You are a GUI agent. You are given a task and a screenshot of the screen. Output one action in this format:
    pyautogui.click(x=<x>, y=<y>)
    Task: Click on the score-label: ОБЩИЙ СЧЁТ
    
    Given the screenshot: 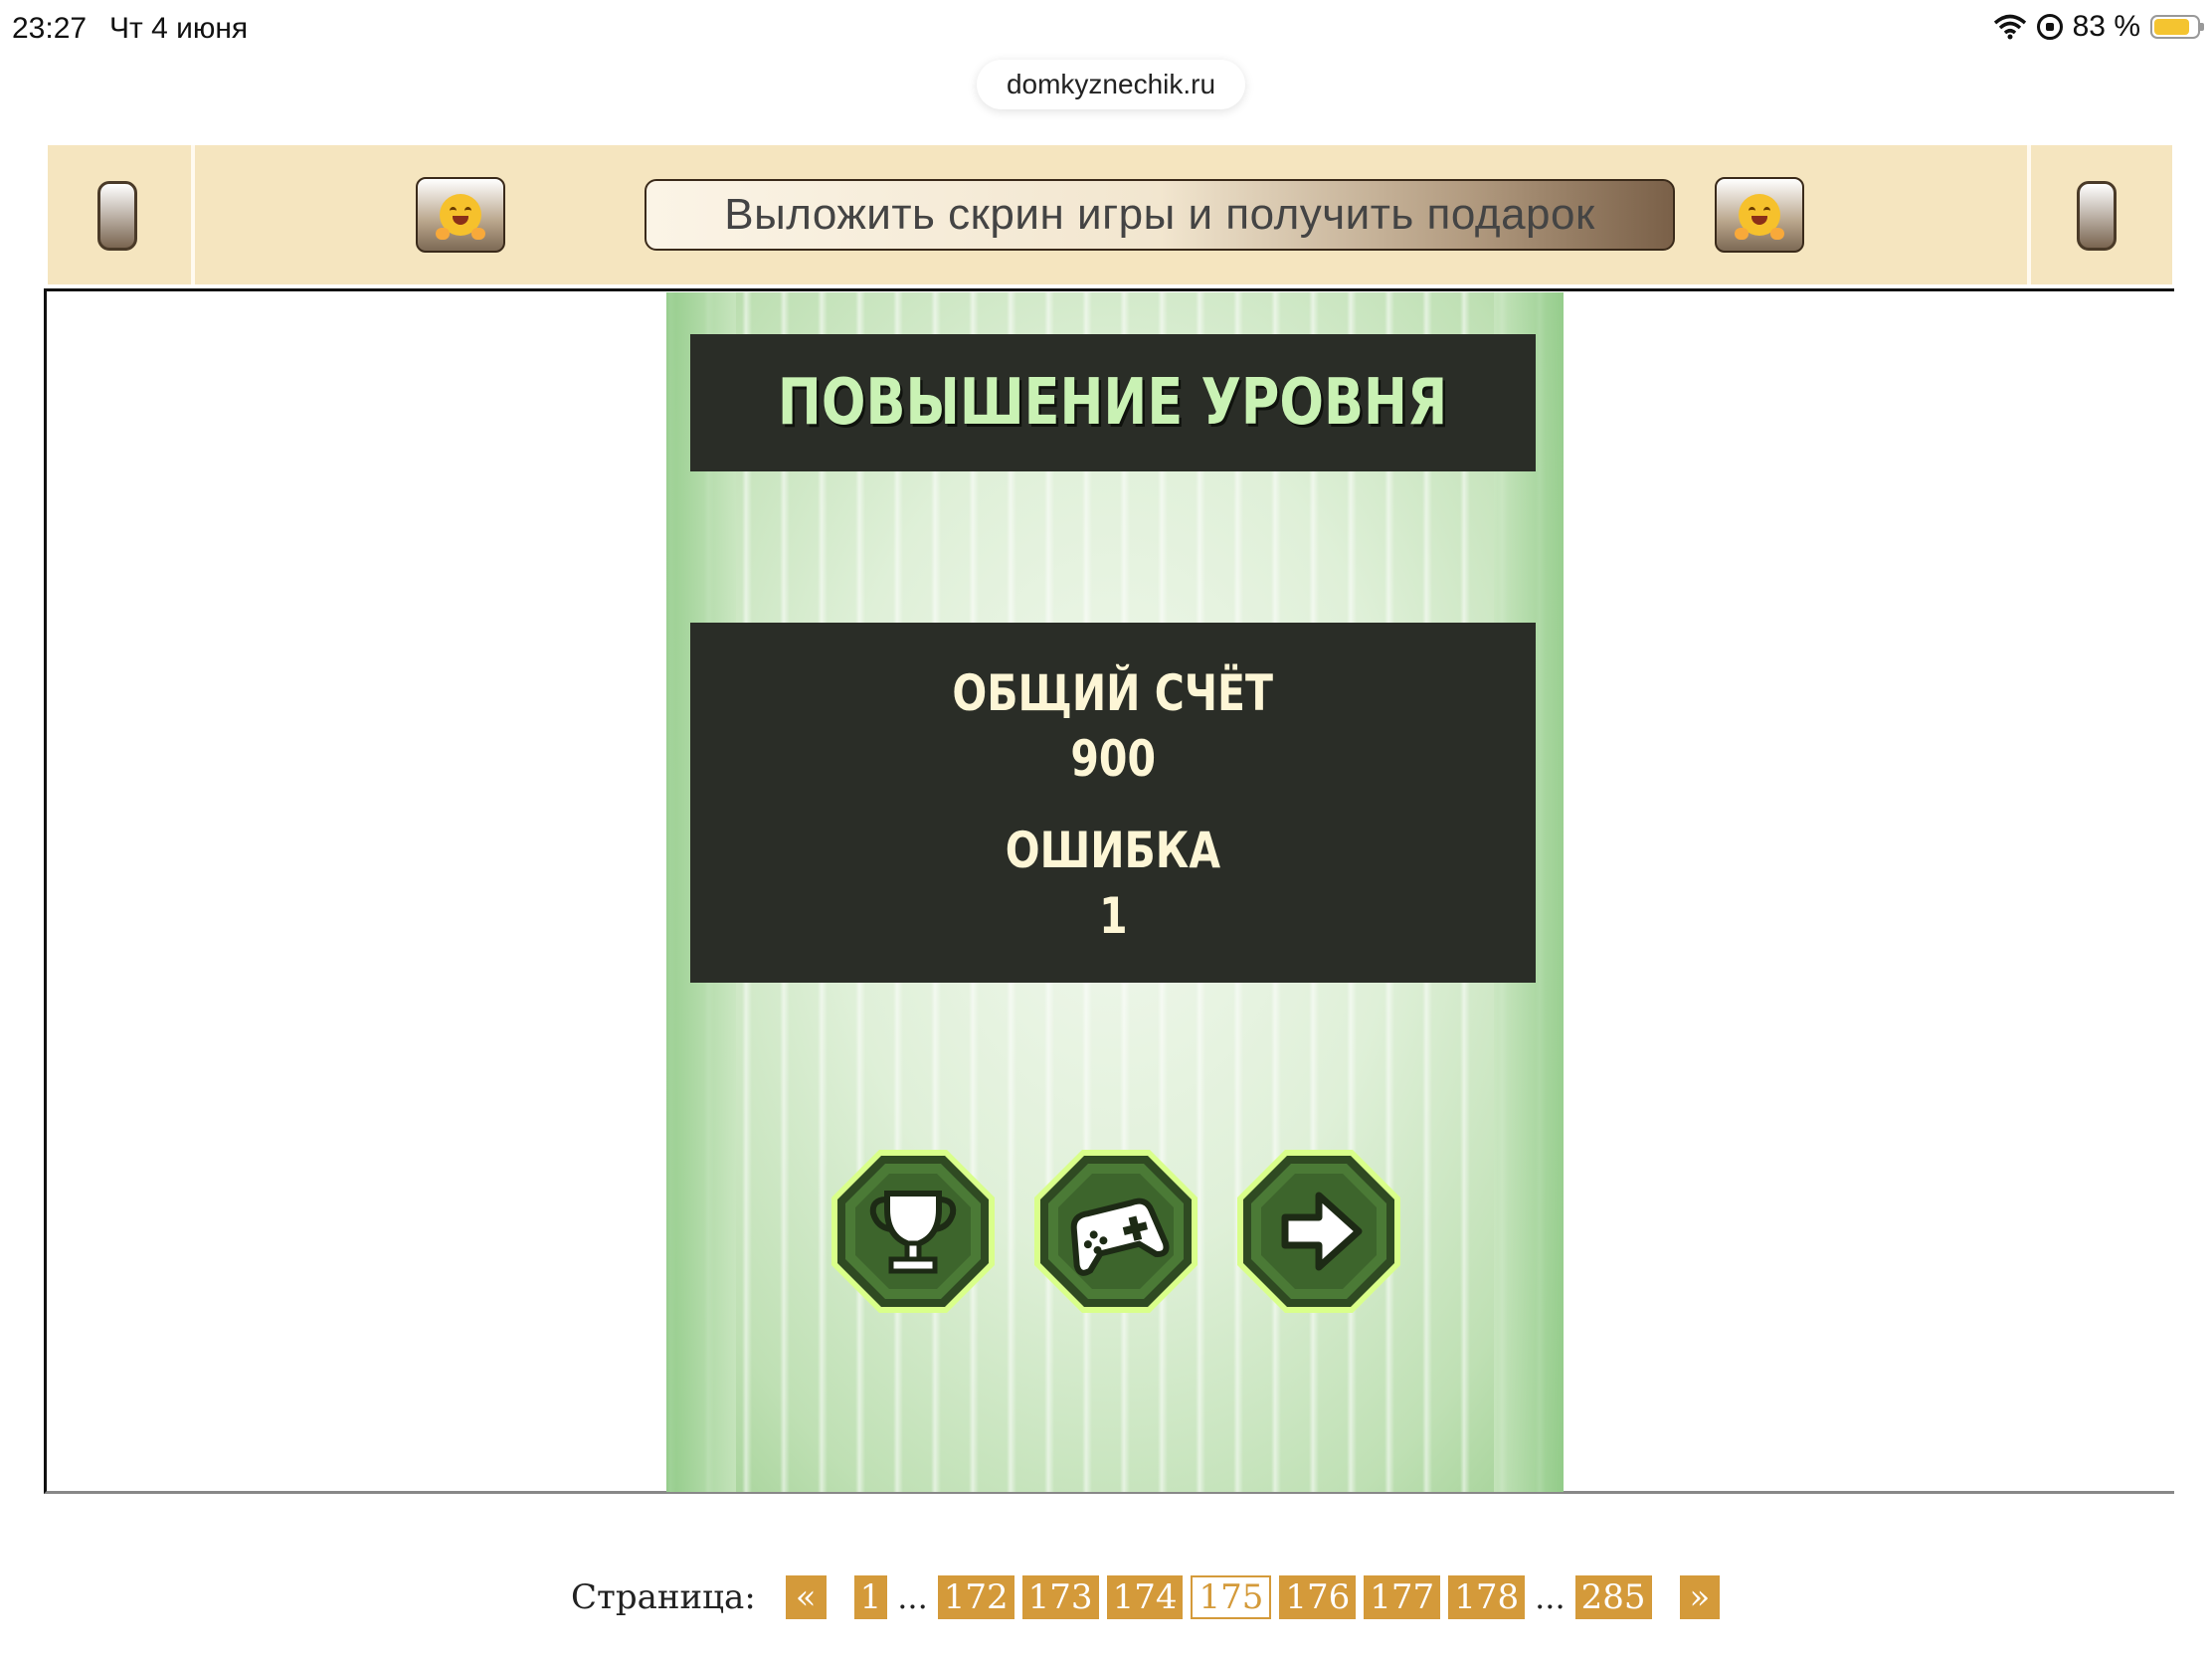 What is the action you would take?
    pyautogui.click(x=1113, y=693)
    